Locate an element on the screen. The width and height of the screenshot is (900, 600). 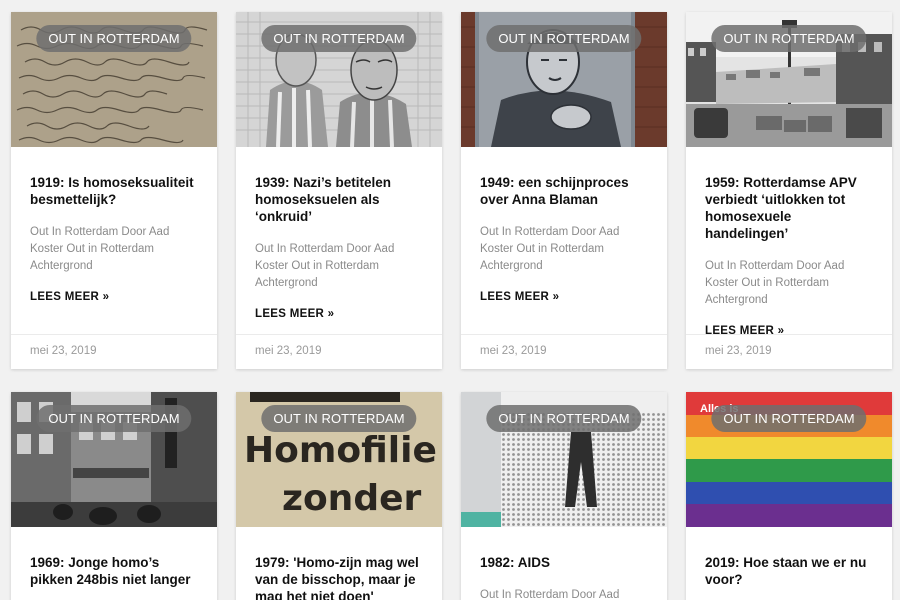
wall-mural-image: OUT IN ROTTERDAM is located at coordinates (564, 79).